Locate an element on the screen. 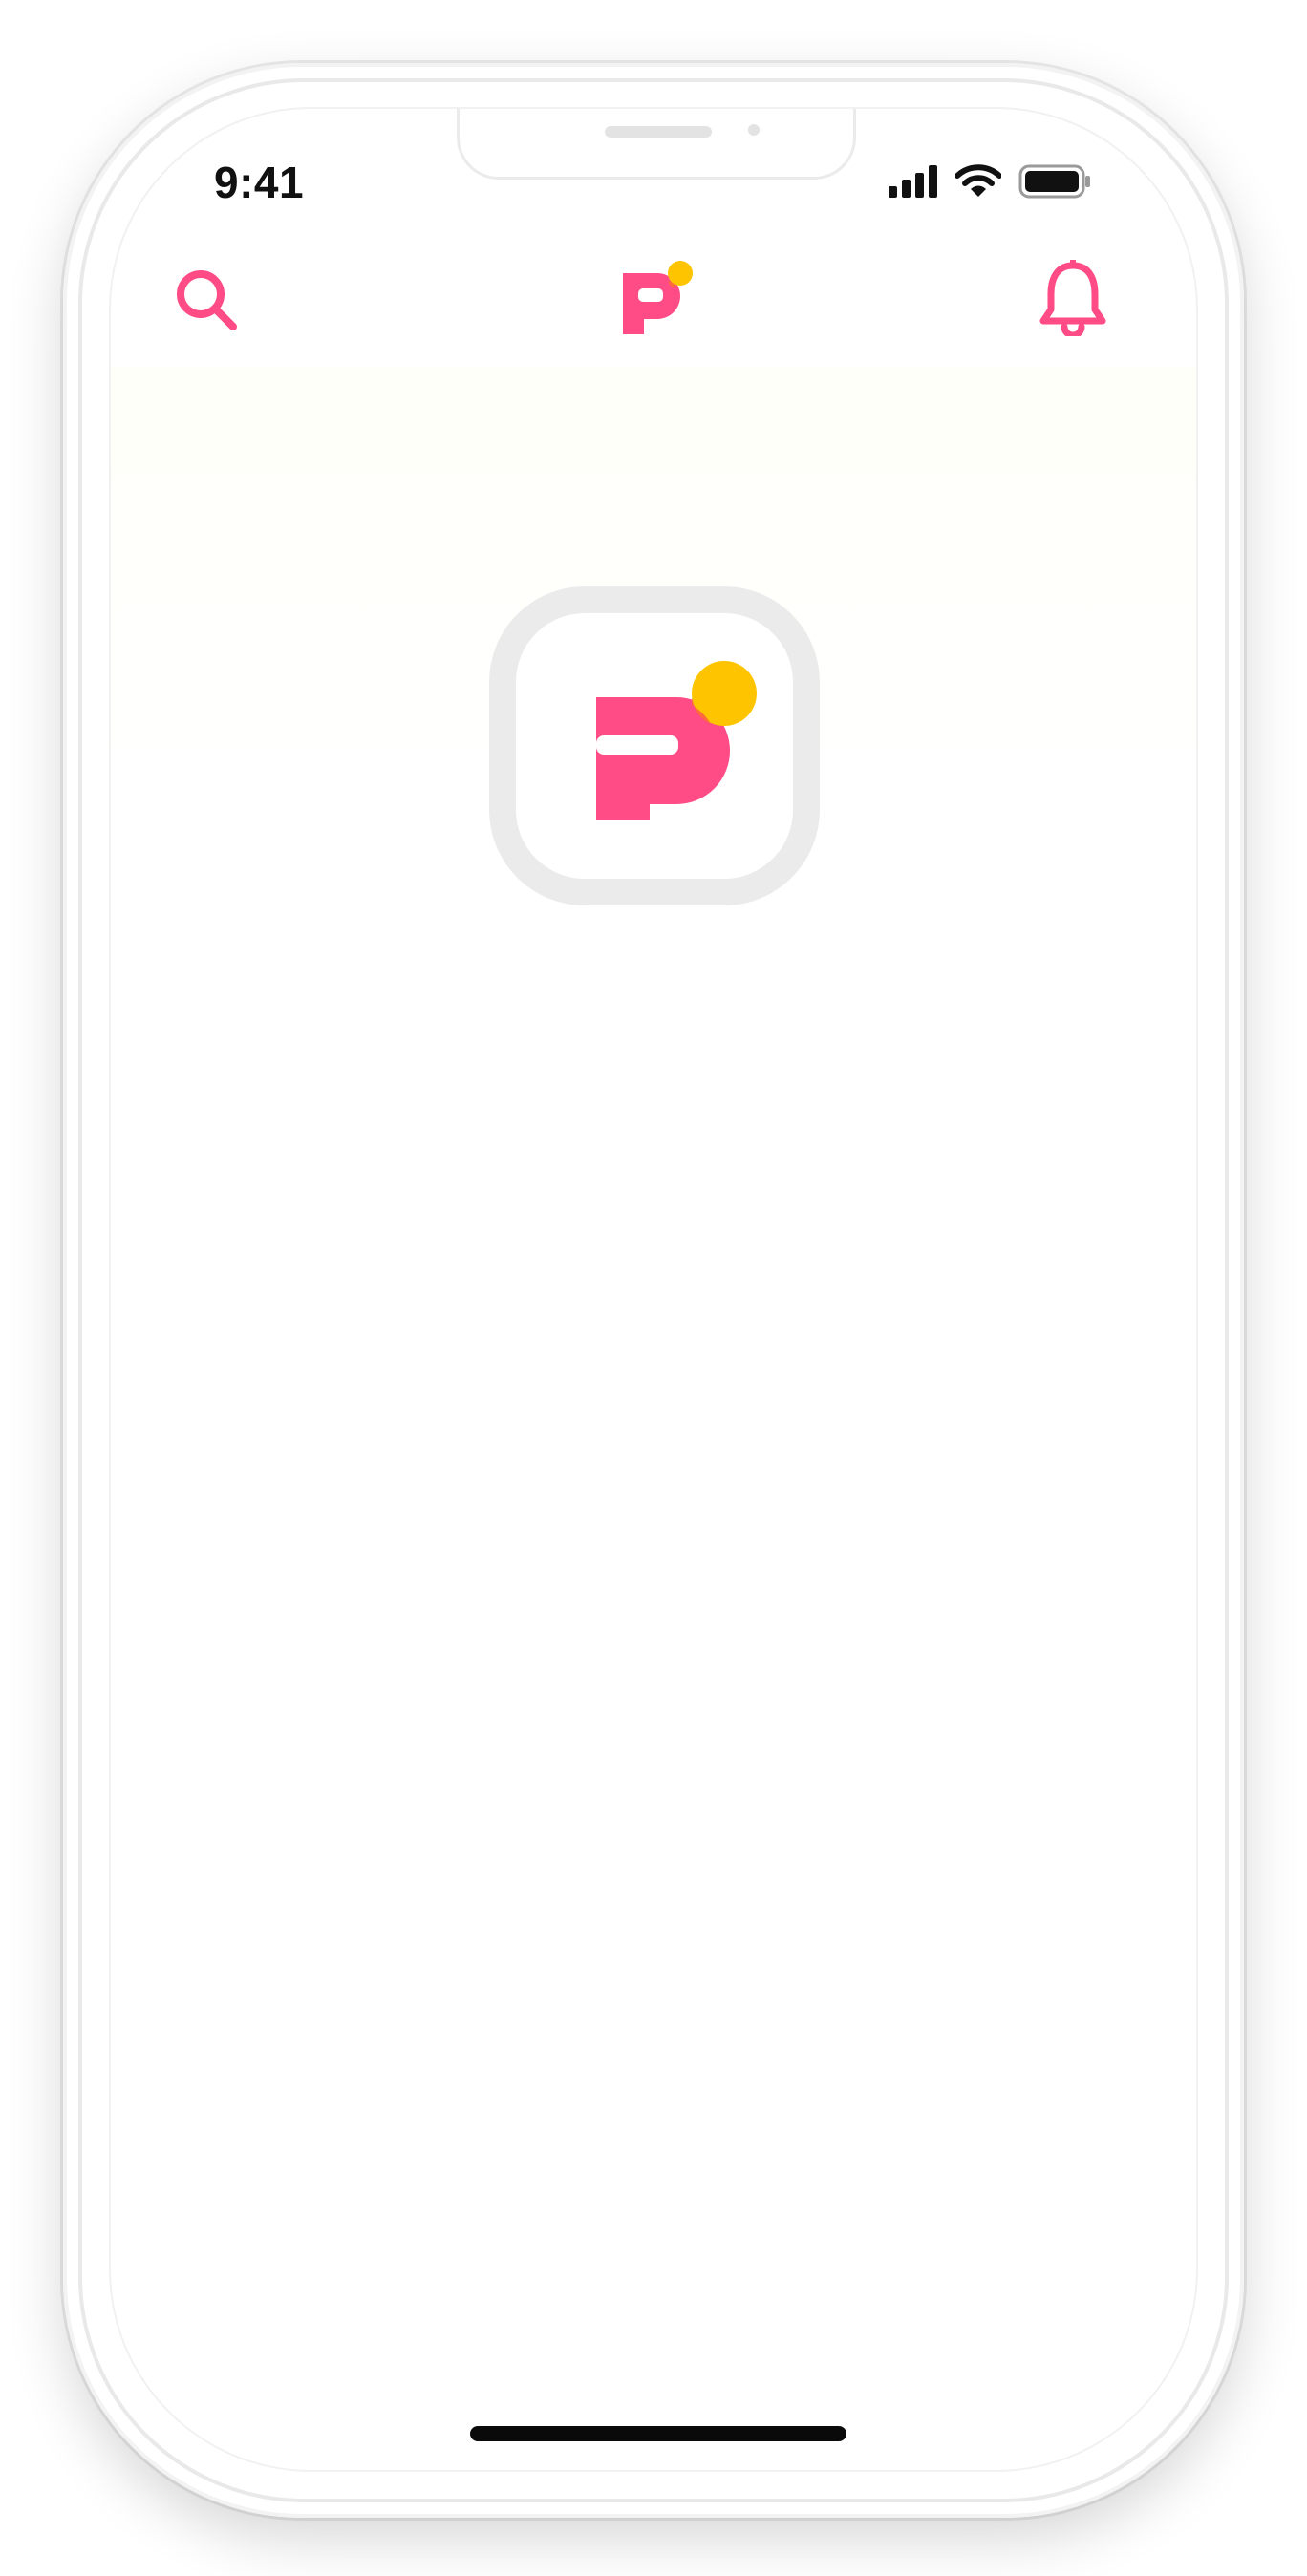 Image resolution: width=1307 pixels, height=2576 pixels. speaker-grille is located at coordinates (658, 132).